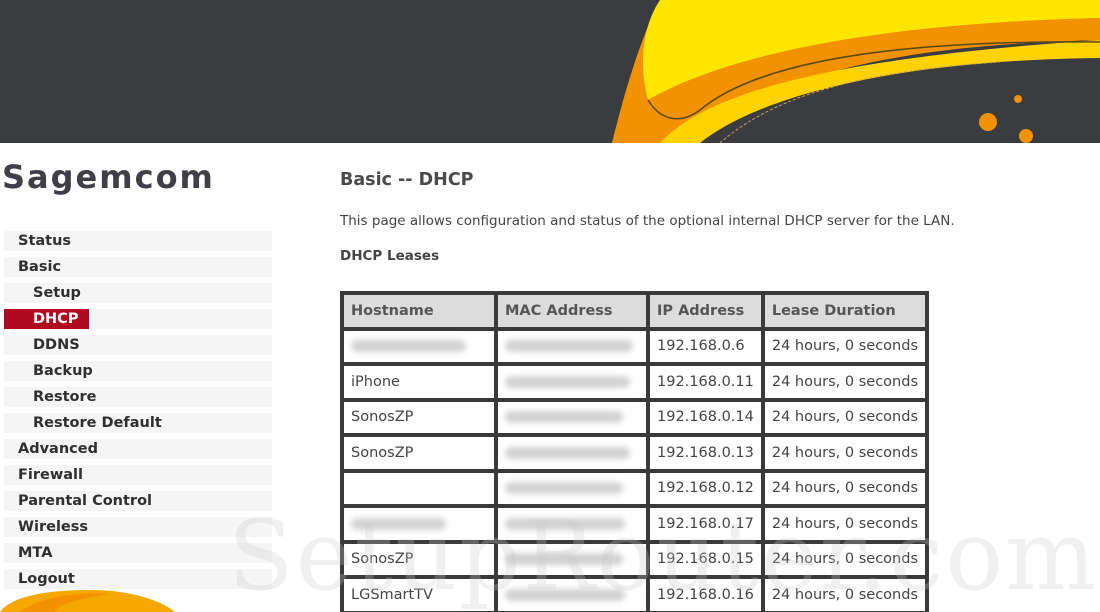 The width and height of the screenshot is (1100, 612). I want to click on footer-swoosh-graphic, so click(100, 600).